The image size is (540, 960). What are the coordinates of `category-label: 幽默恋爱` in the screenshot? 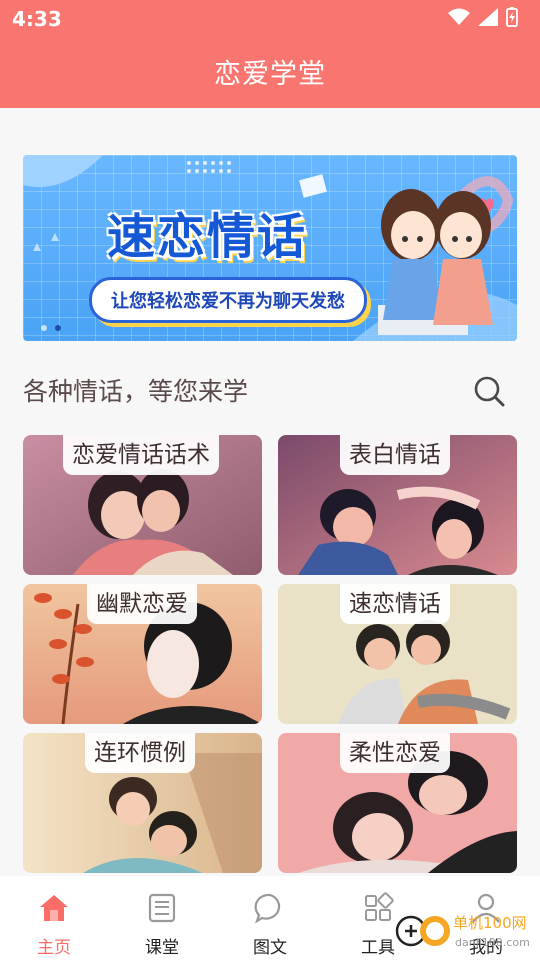 It's located at (142, 604).